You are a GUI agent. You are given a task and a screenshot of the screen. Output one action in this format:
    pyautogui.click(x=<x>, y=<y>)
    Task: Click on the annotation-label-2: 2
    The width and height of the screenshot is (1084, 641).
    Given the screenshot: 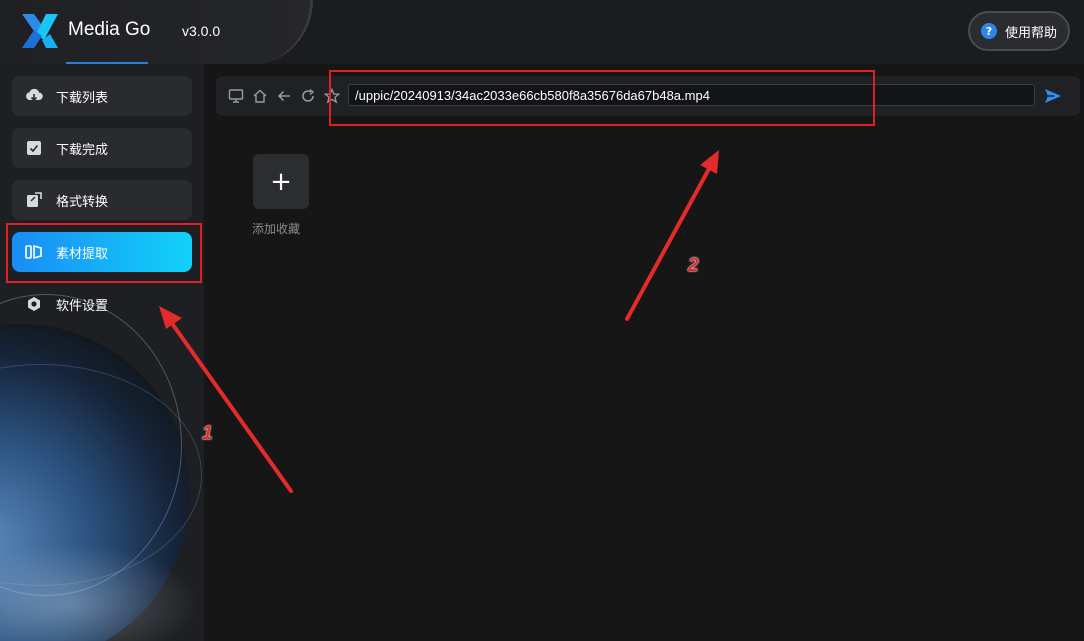 What is the action you would take?
    pyautogui.click(x=693, y=265)
    